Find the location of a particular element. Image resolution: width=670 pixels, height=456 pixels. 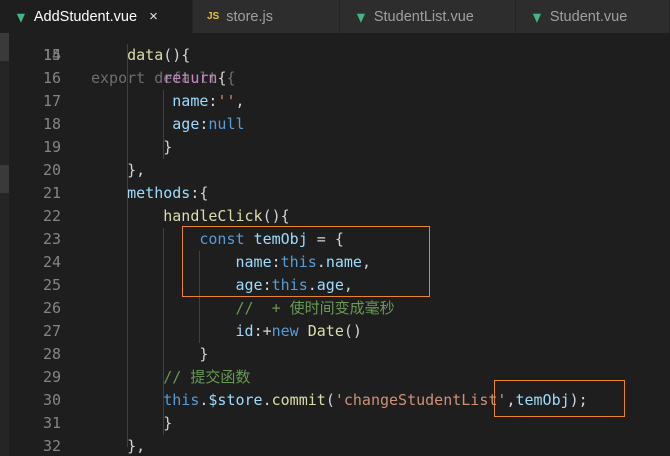

code-token: '' is located at coordinates (226, 101).